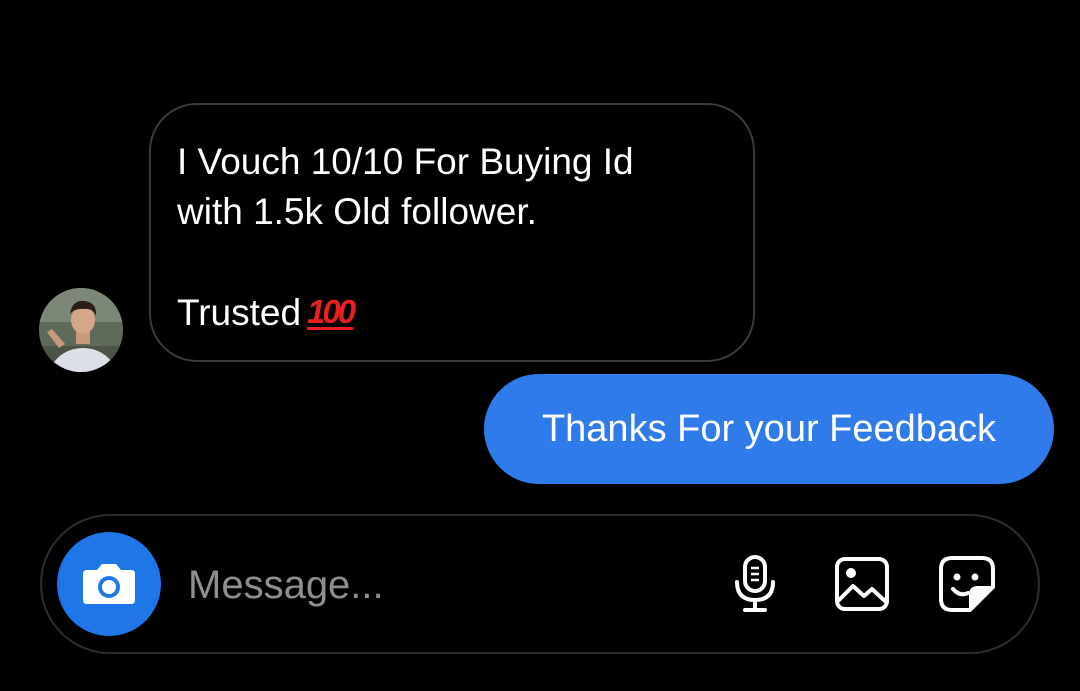 The image size is (1080, 691). I want to click on camera-button, so click(109, 584).